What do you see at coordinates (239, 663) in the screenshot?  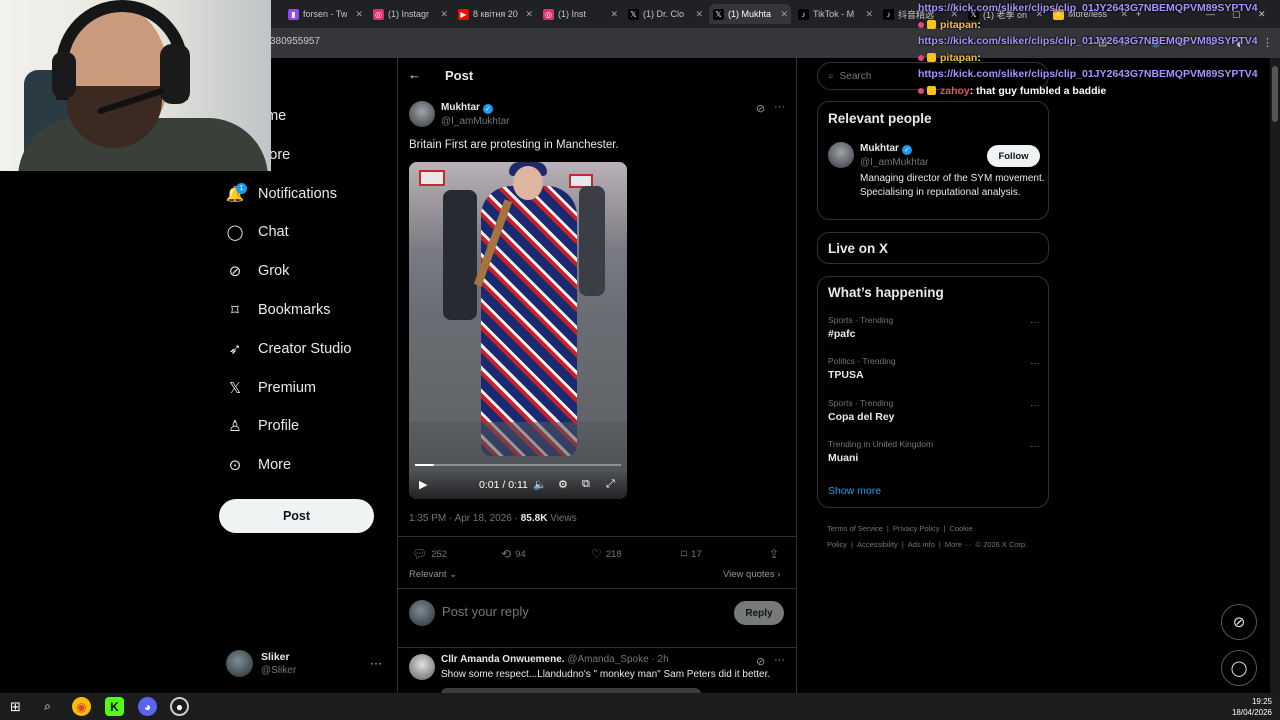 I see `account-avatar` at bounding box center [239, 663].